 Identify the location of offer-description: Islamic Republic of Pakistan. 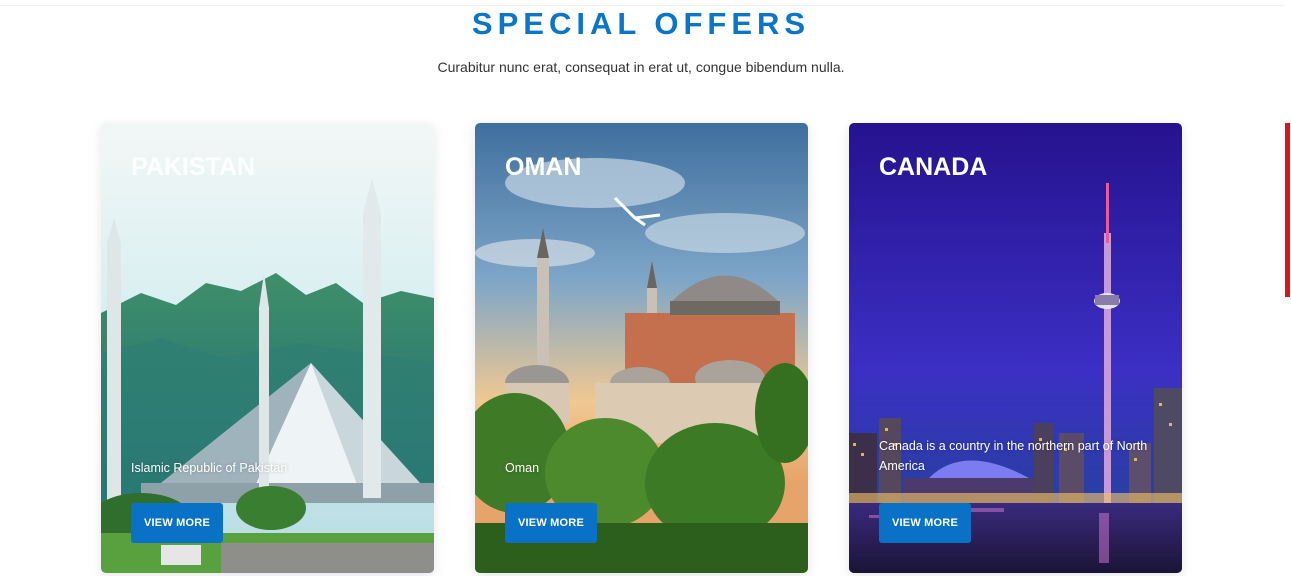
(209, 468).